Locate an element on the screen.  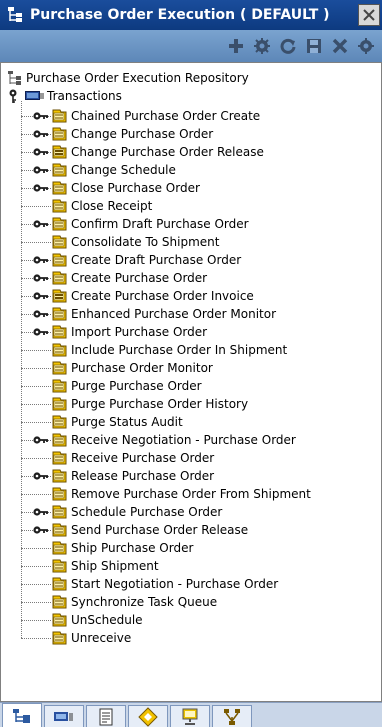
tree-item-transaction: Receive Purchase Order is located at coordinates (142, 458).